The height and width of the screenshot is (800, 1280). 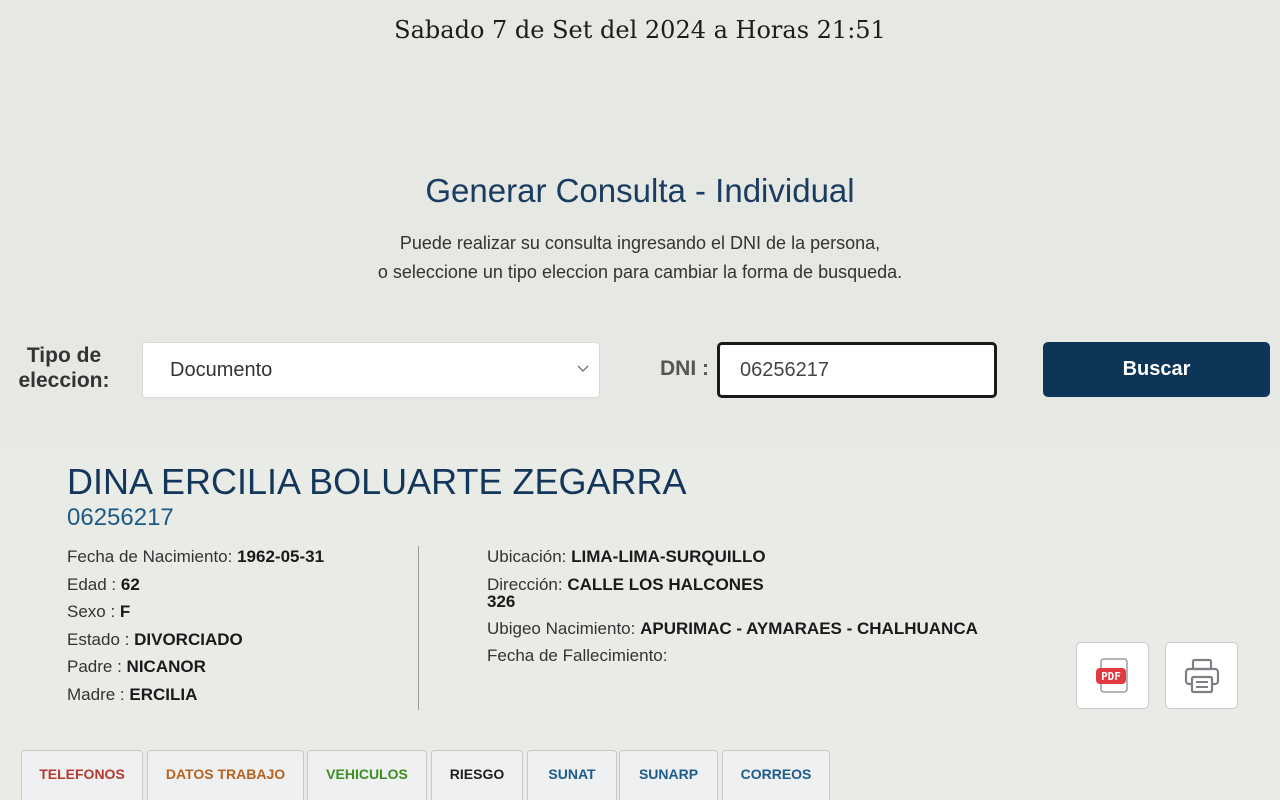 I want to click on info-value: 62, so click(x=130, y=584).